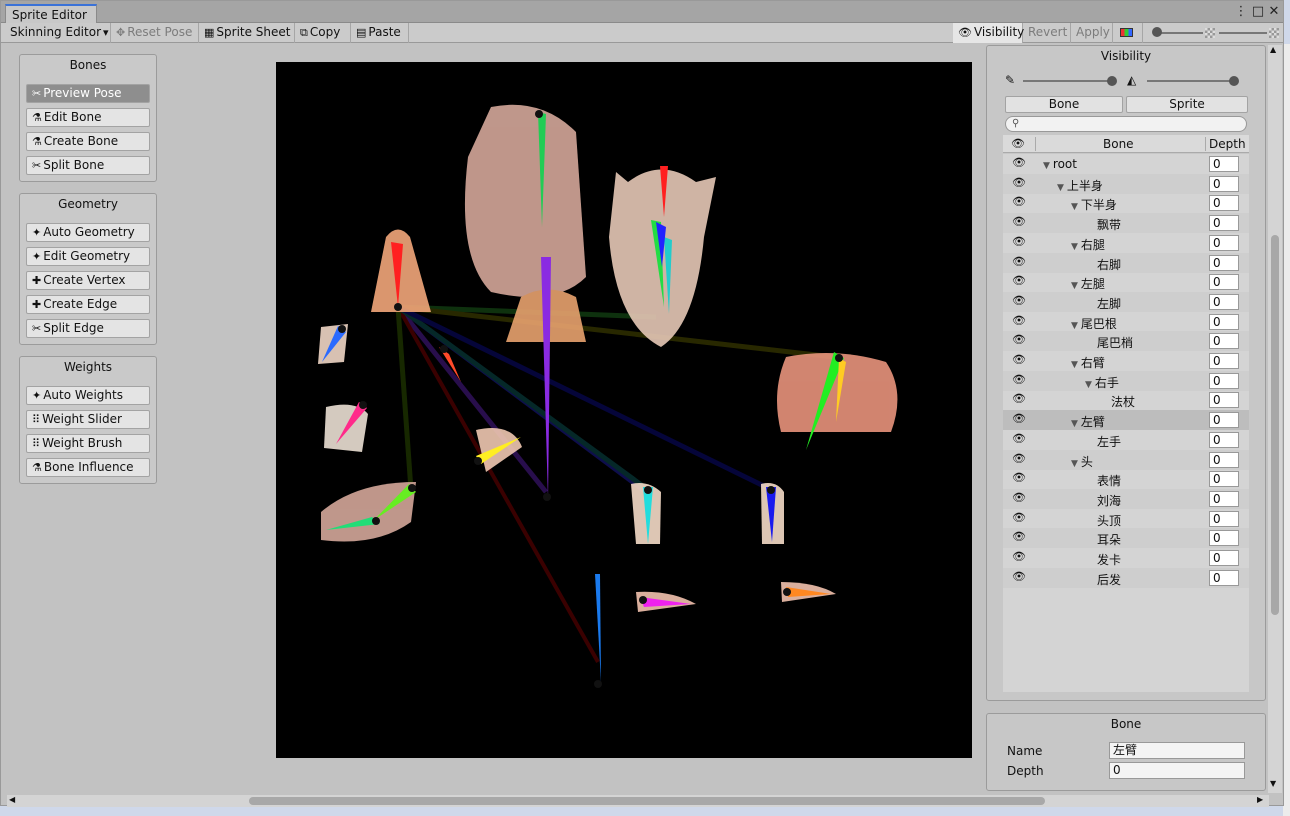  What do you see at coordinates (88, 328) in the screenshot?
I see `split-edge-button: ✂ Split Edge` at bounding box center [88, 328].